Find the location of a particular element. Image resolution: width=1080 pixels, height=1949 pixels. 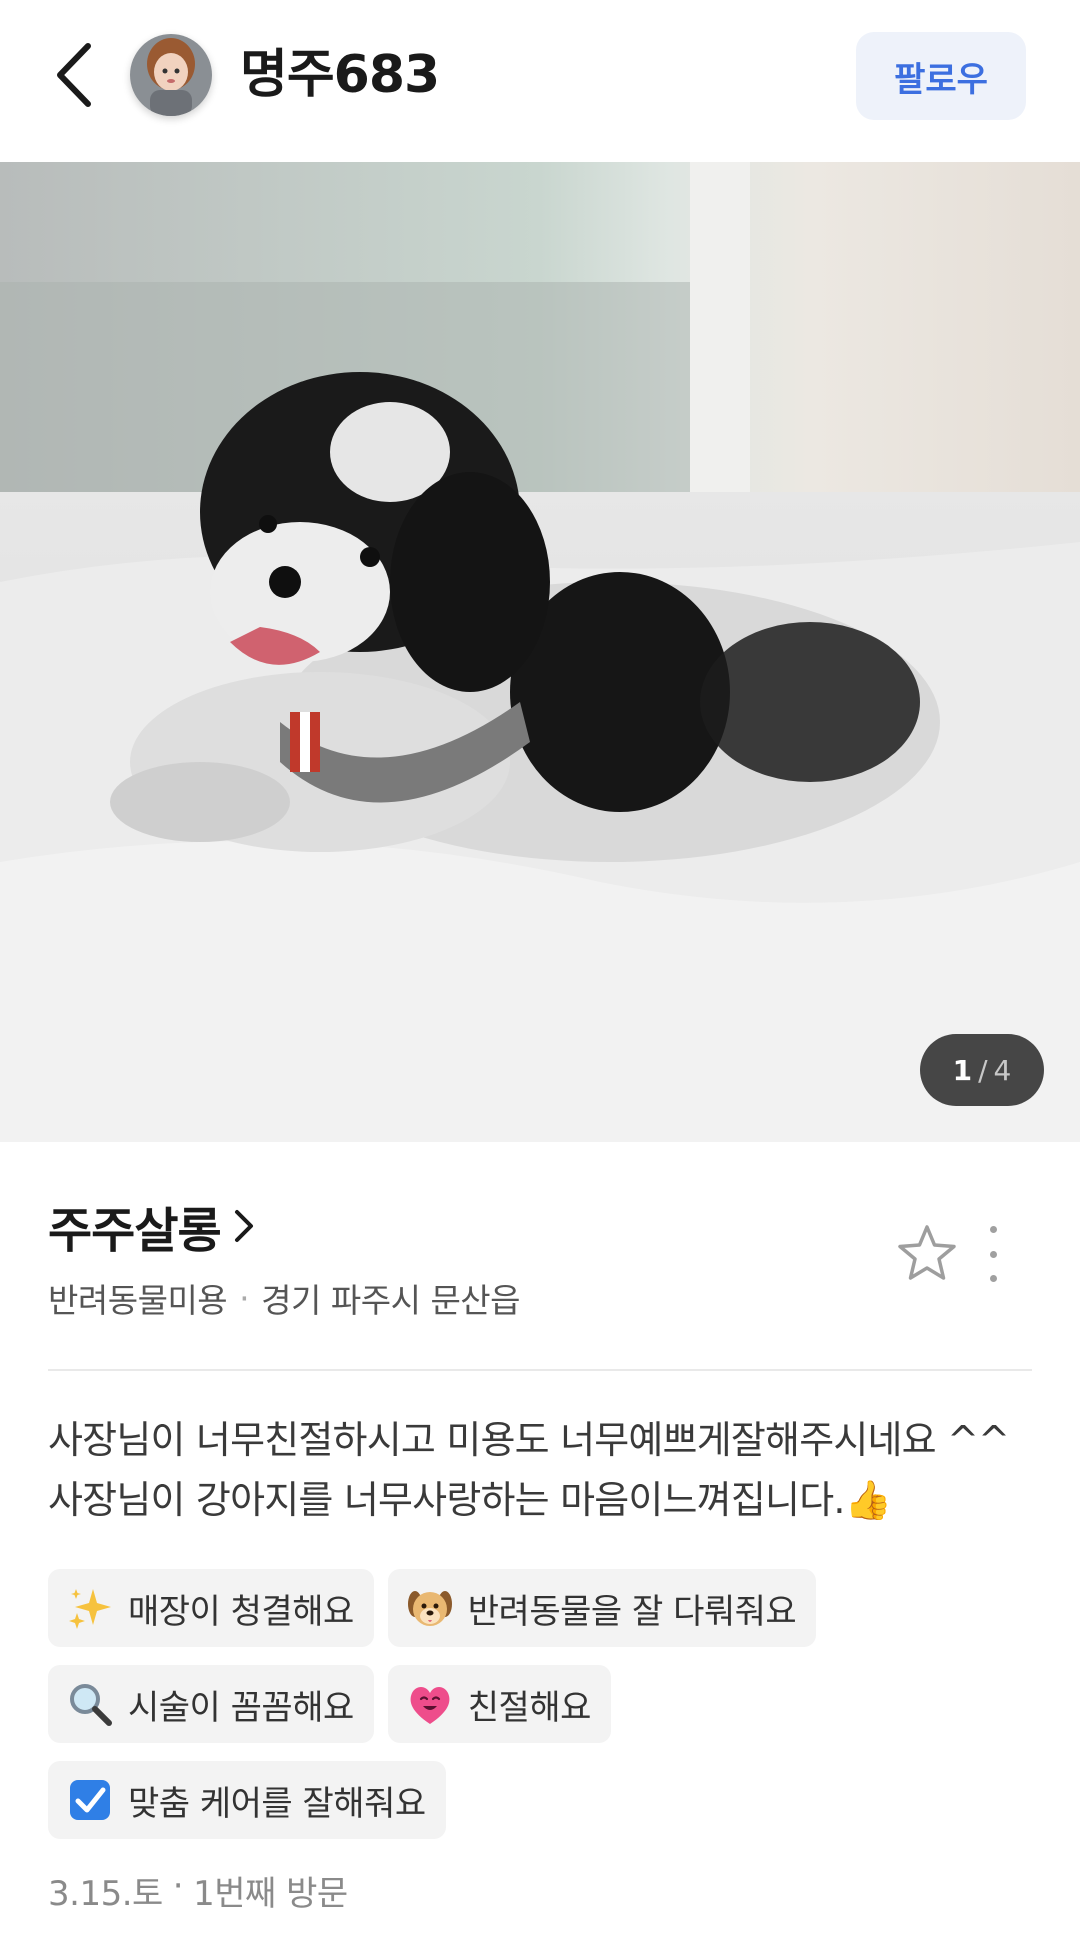

photo-total: 4 is located at coordinates (1002, 1070).